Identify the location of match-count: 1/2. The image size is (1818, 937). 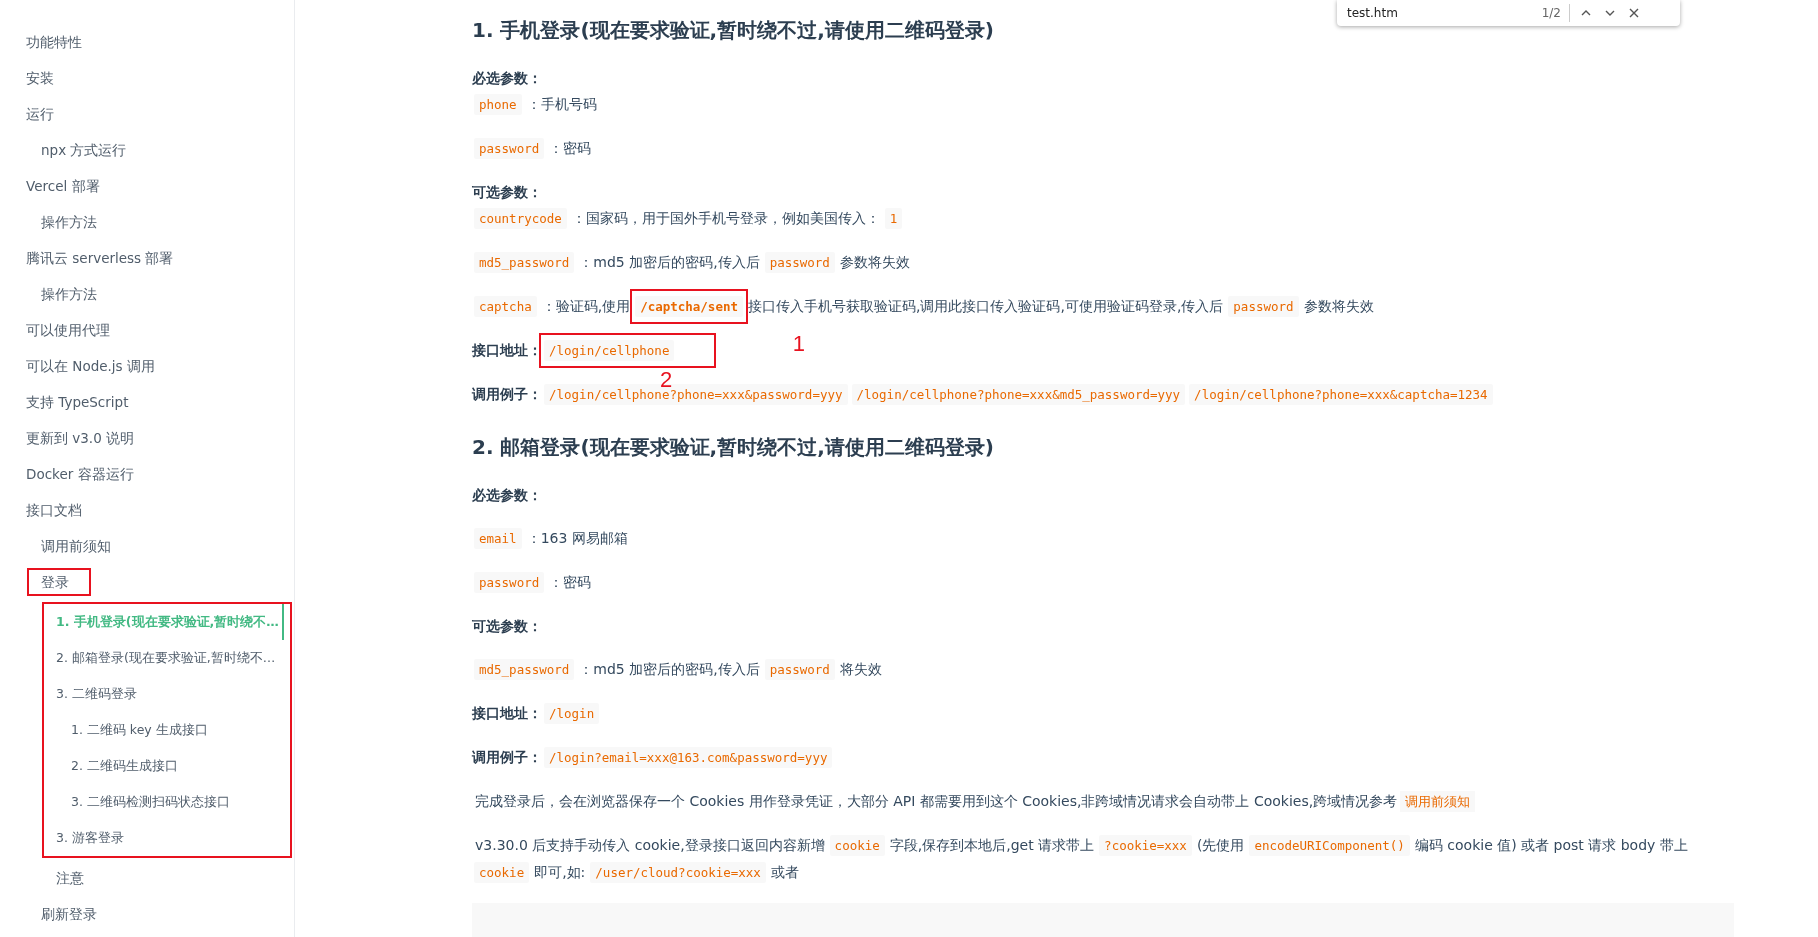
(1550, 13).